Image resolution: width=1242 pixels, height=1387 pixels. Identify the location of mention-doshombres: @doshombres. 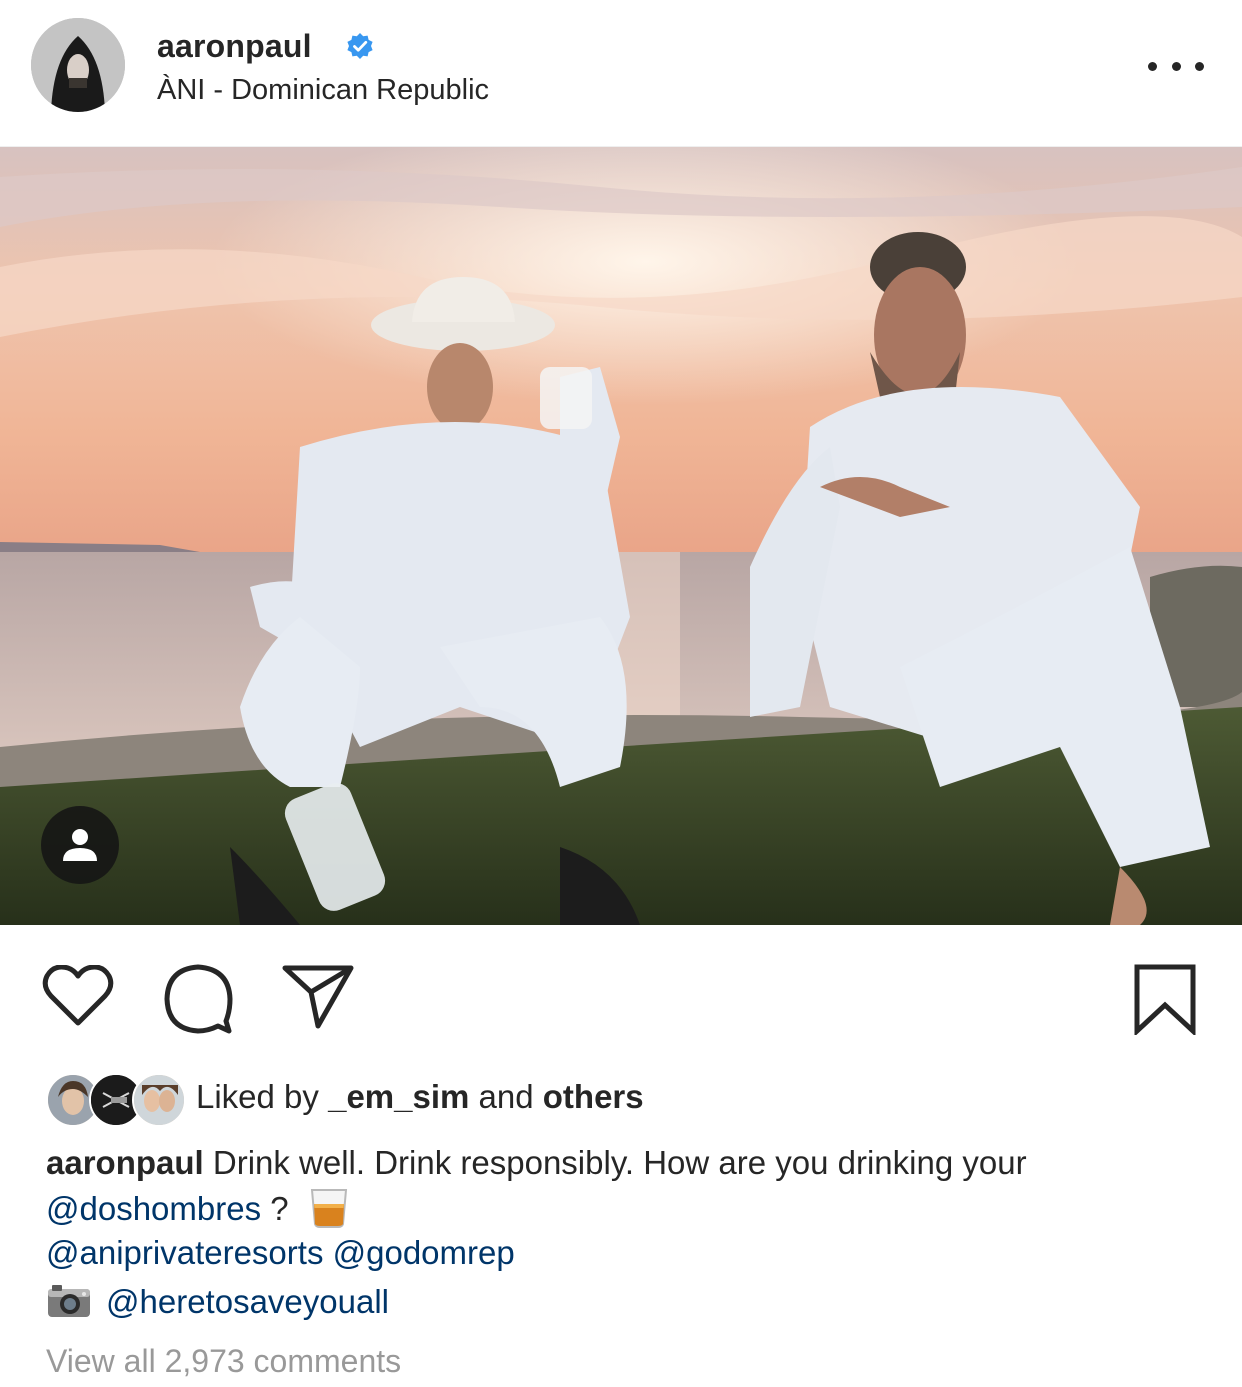
(153, 1208).